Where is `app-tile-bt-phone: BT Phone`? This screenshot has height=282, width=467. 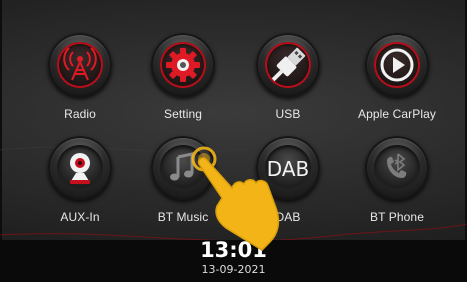
app-tile-bt-phone: BT Phone is located at coordinates (397, 186).